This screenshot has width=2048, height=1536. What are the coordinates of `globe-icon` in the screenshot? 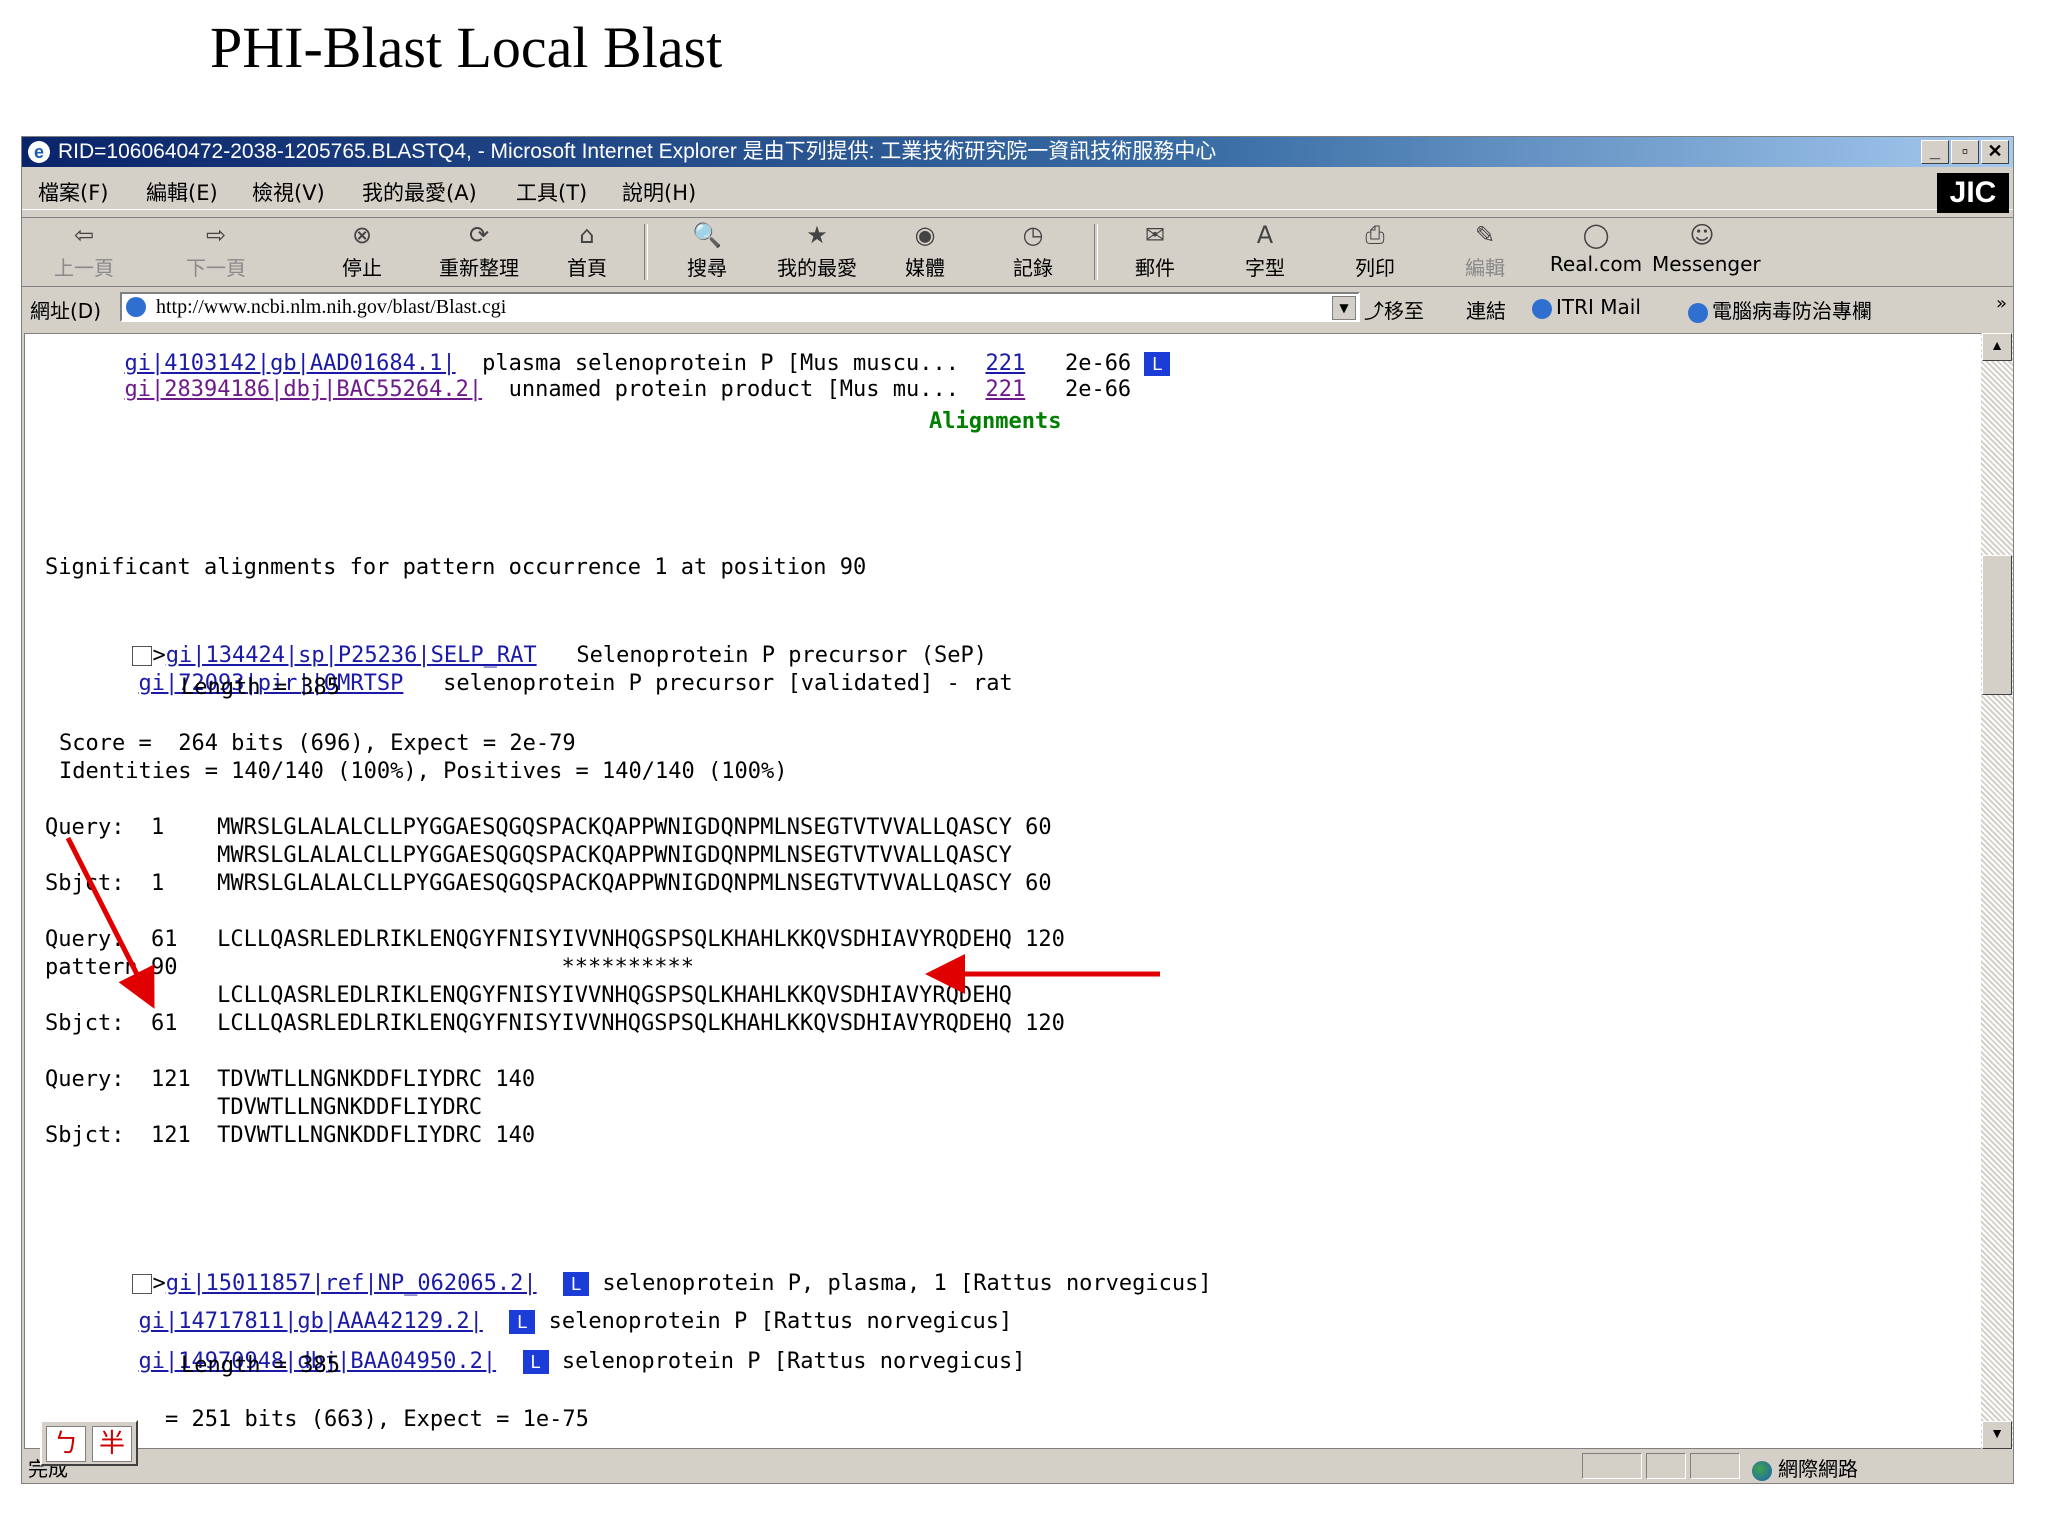 It's located at (1762, 1470).